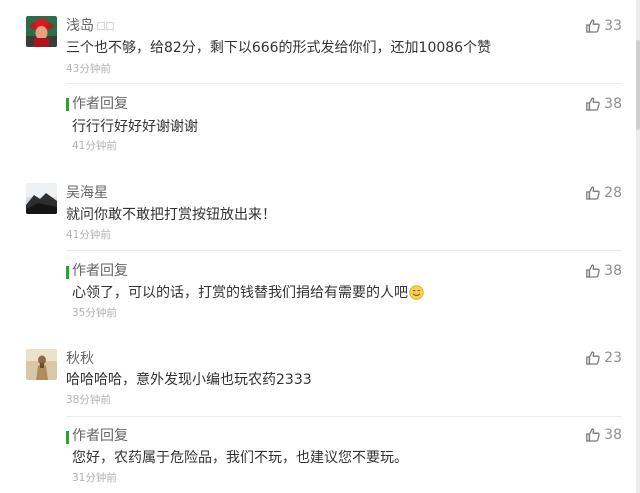  Describe the element at coordinates (240, 458) in the screenshot. I see `reply-text: 您好，农药属于危险品，我们不玩，也建议您不要玩。` at that location.